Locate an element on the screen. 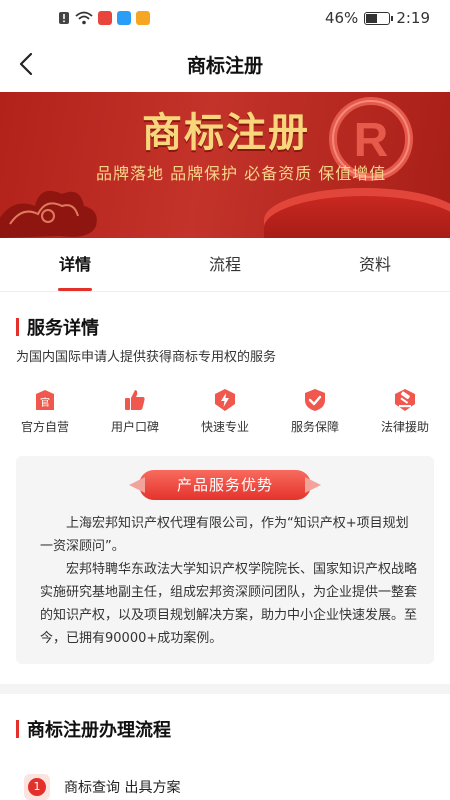 Image resolution: width=450 pixels, height=800 pixels. tab-process: 流程 is located at coordinates (225, 264).